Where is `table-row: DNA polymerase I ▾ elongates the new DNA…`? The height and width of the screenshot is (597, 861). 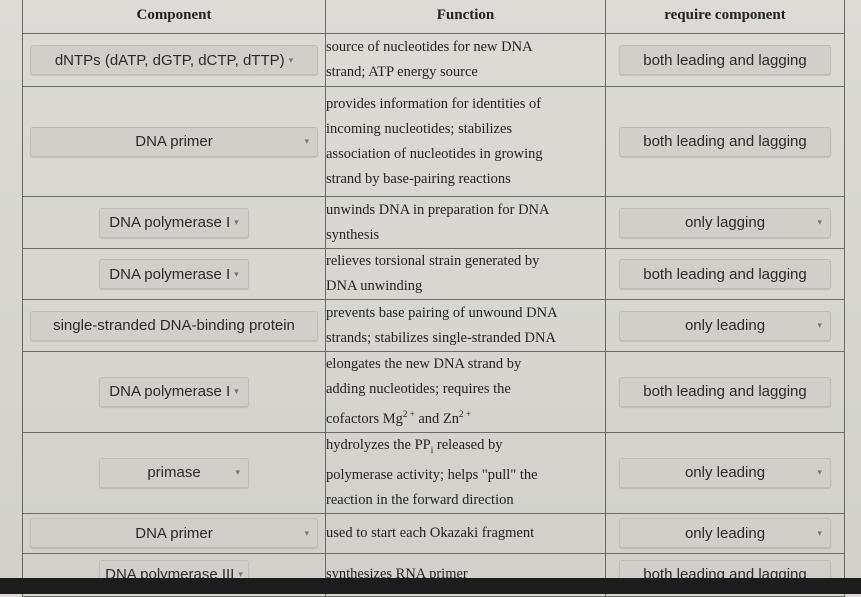 table-row: DNA polymerase I ▾ elongates the new DNA… is located at coordinates (433, 392).